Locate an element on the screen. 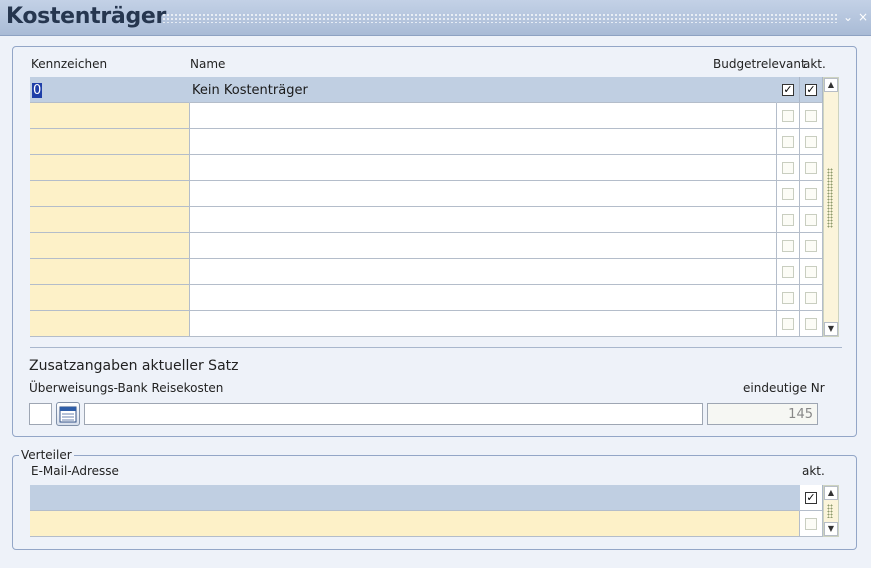 The image size is (871, 568). list-item: ✓ is located at coordinates (426, 498).